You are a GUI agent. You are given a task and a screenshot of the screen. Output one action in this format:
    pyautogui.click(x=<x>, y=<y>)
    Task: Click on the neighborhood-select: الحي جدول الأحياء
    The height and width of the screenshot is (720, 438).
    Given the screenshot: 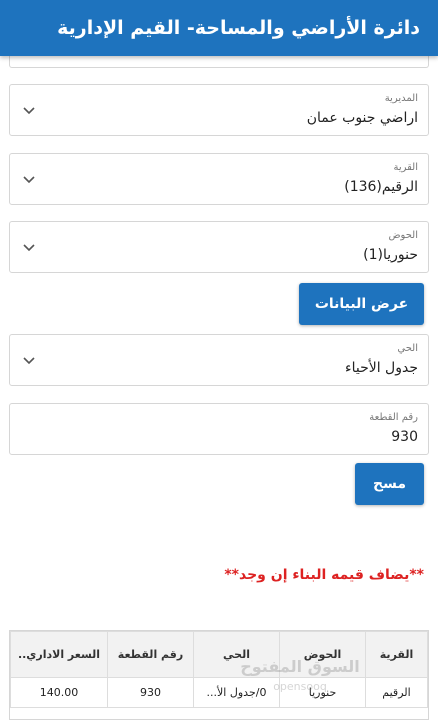 What is the action you would take?
    pyautogui.click(x=219, y=360)
    